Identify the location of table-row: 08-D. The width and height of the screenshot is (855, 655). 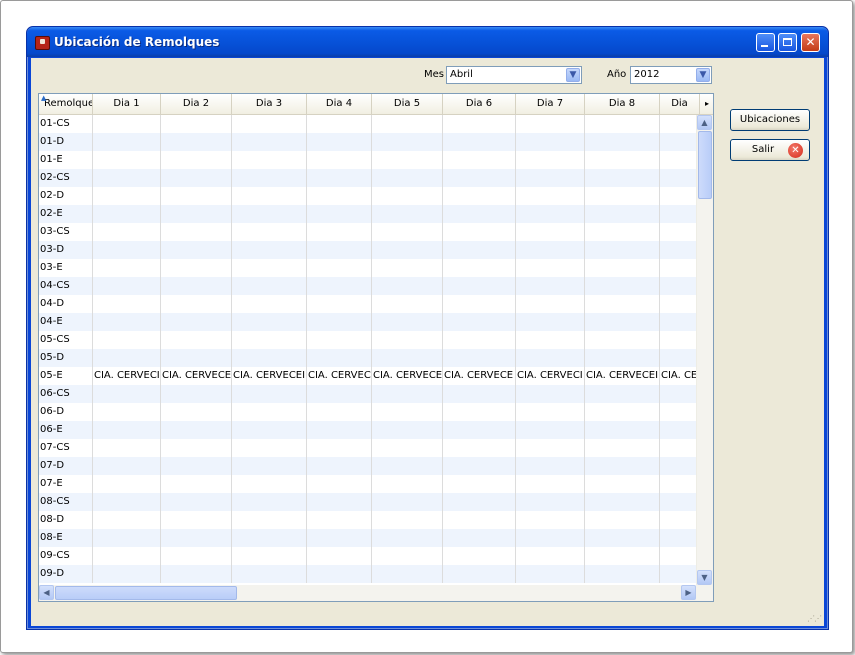
(369, 520).